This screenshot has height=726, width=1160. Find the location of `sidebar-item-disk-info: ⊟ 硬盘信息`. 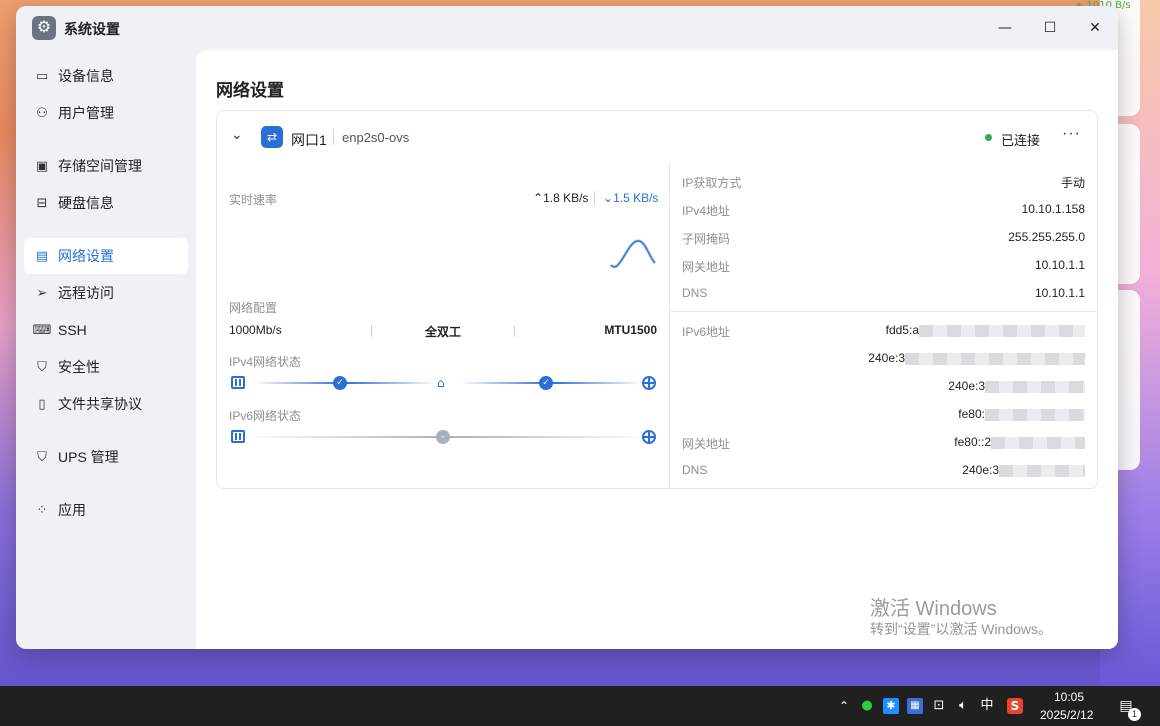

sidebar-item-disk-info: ⊟ 硬盘信息 is located at coordinates (106, 203).